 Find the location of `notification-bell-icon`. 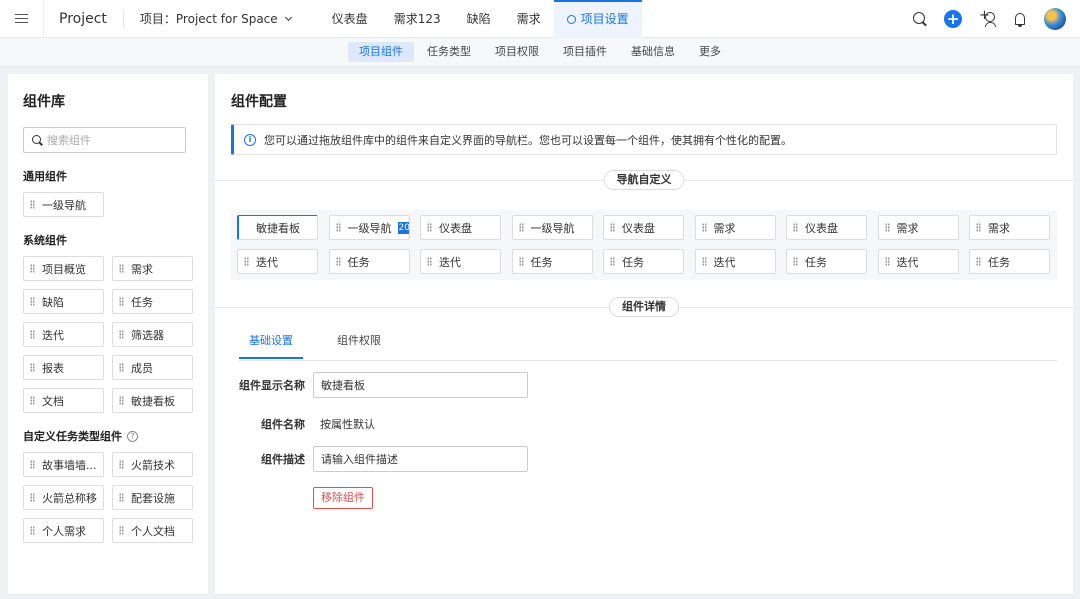

notification-bell-icon is located at coordinates (1020, 19).